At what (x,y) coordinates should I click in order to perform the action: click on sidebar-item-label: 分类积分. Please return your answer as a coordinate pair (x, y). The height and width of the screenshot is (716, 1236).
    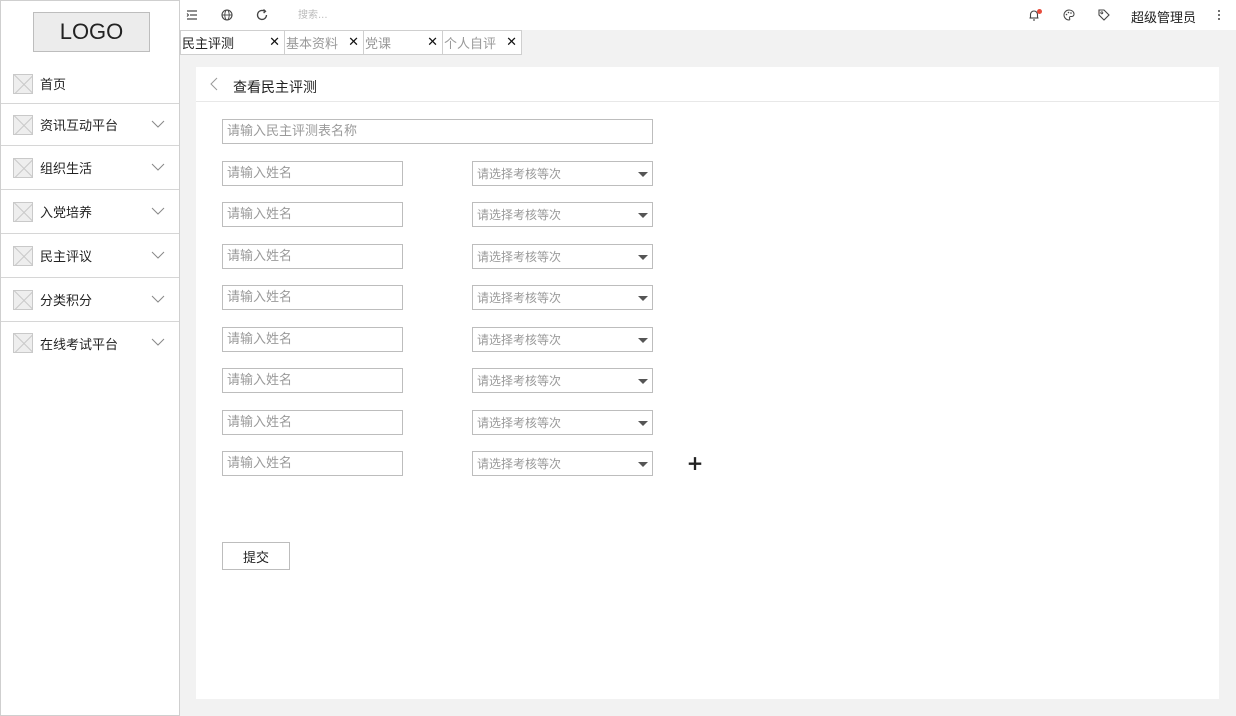
    Looking at the image, I should click on (66, 301).